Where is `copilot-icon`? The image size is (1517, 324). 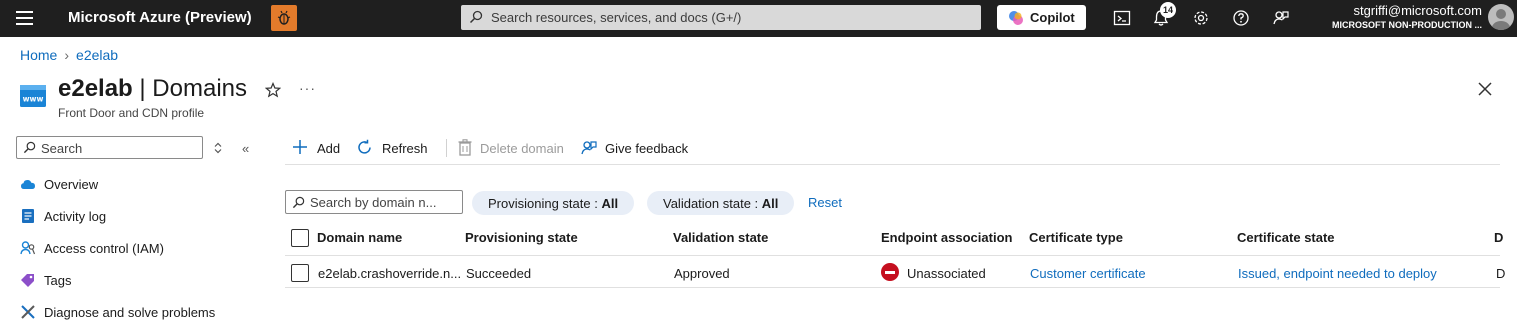 copilot-icon is located at coordinates (1016, 19).